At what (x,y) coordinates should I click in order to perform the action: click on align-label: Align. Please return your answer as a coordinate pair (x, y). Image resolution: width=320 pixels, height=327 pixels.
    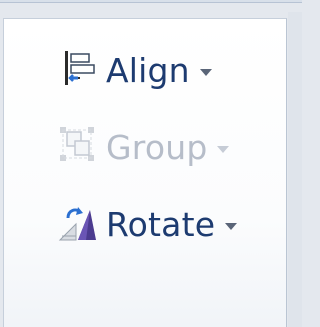
    Looking at the image, I should click on (148, 70).